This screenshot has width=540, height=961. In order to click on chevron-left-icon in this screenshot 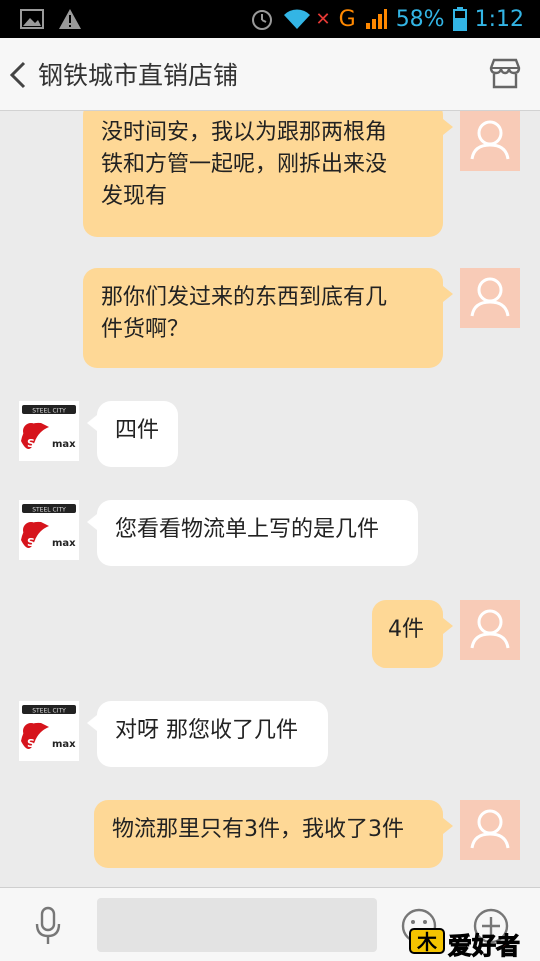, I will do `click(18, 75)`.